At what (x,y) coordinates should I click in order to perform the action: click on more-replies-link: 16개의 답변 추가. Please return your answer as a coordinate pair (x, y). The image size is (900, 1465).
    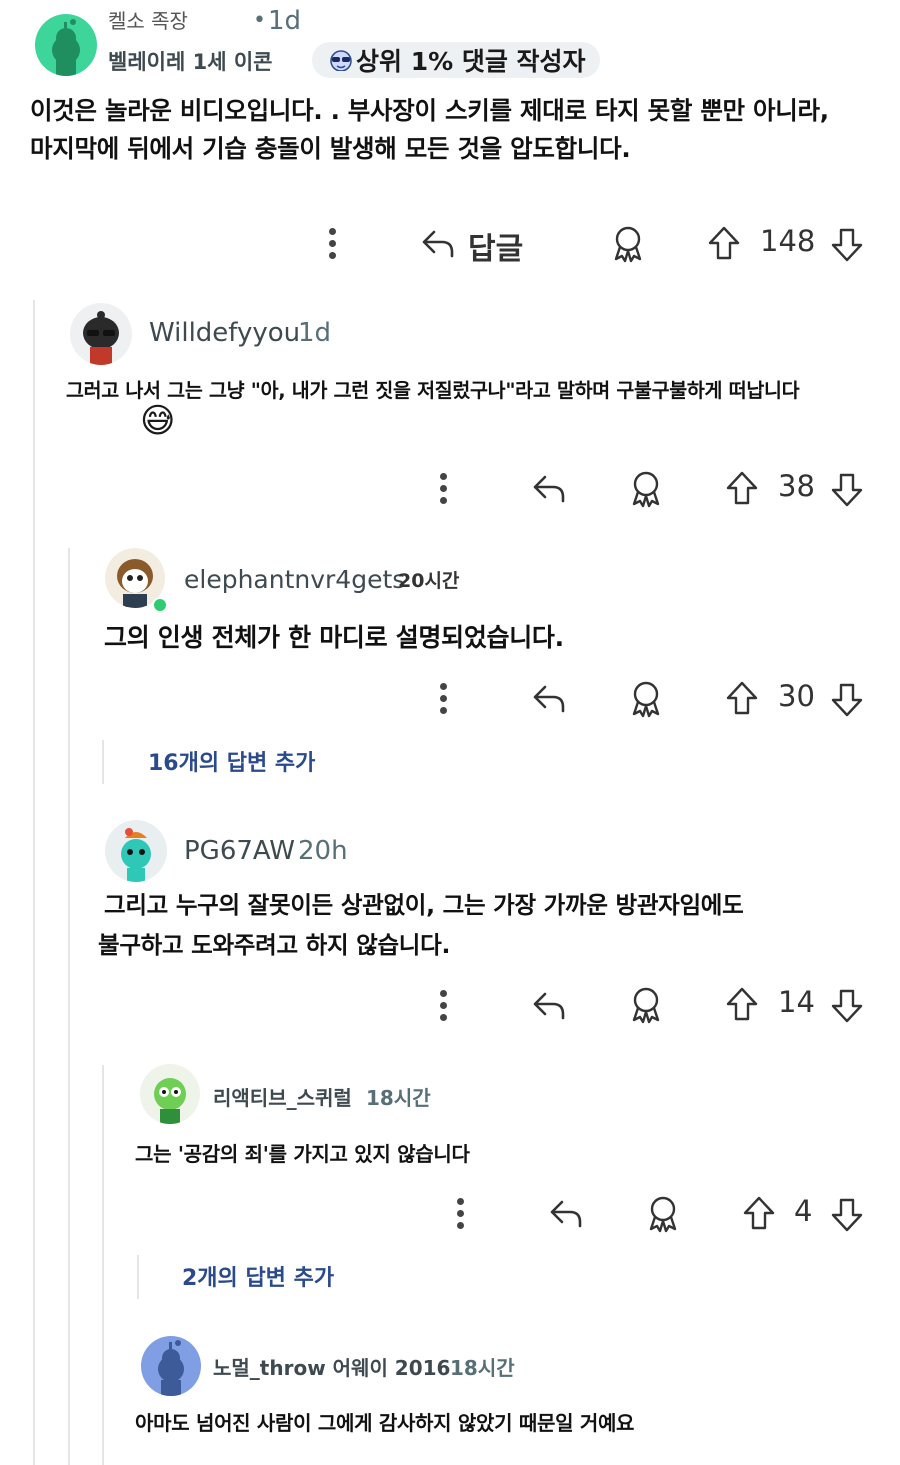
    Looking at the image, I should click on (231, 761).